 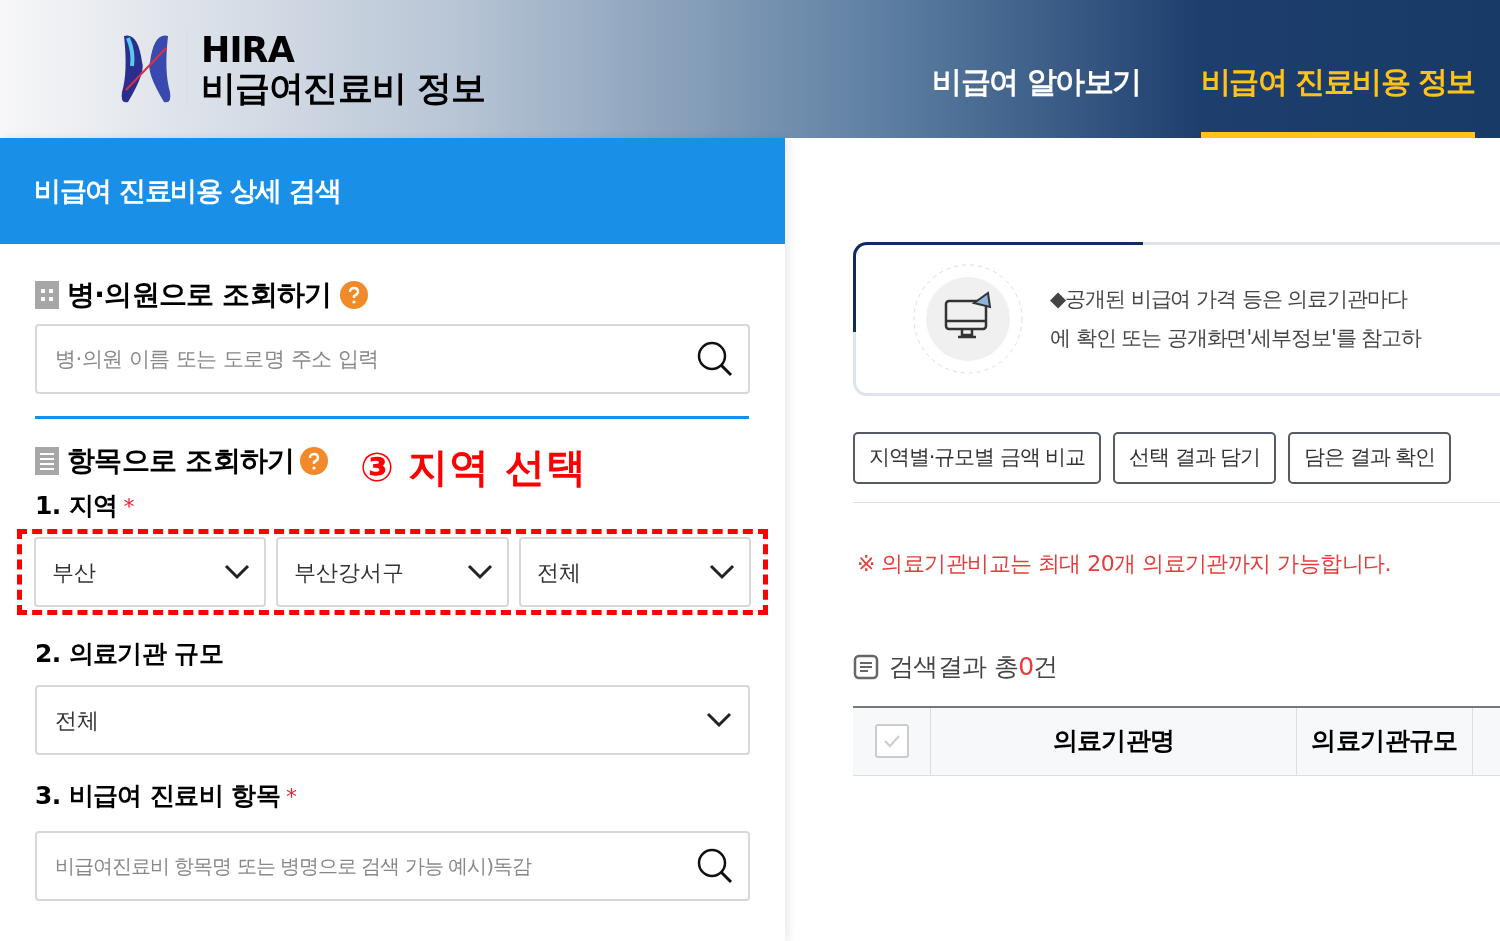 What do you see at coordinates (1195, 458) in the screenshot?
I see `action-button: 선택 결과 담기` at bounding box center [1195, 458].